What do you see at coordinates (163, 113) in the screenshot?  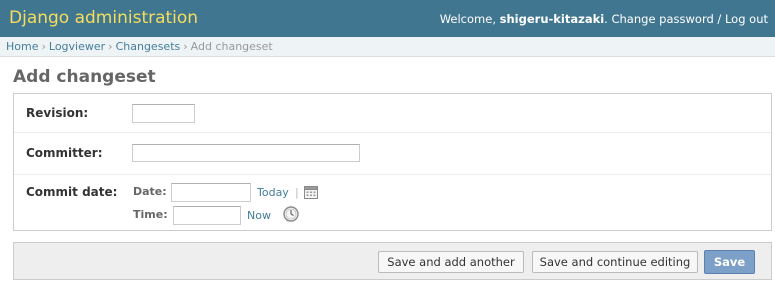 I see `revision-input` at bounding box center [163, 113].